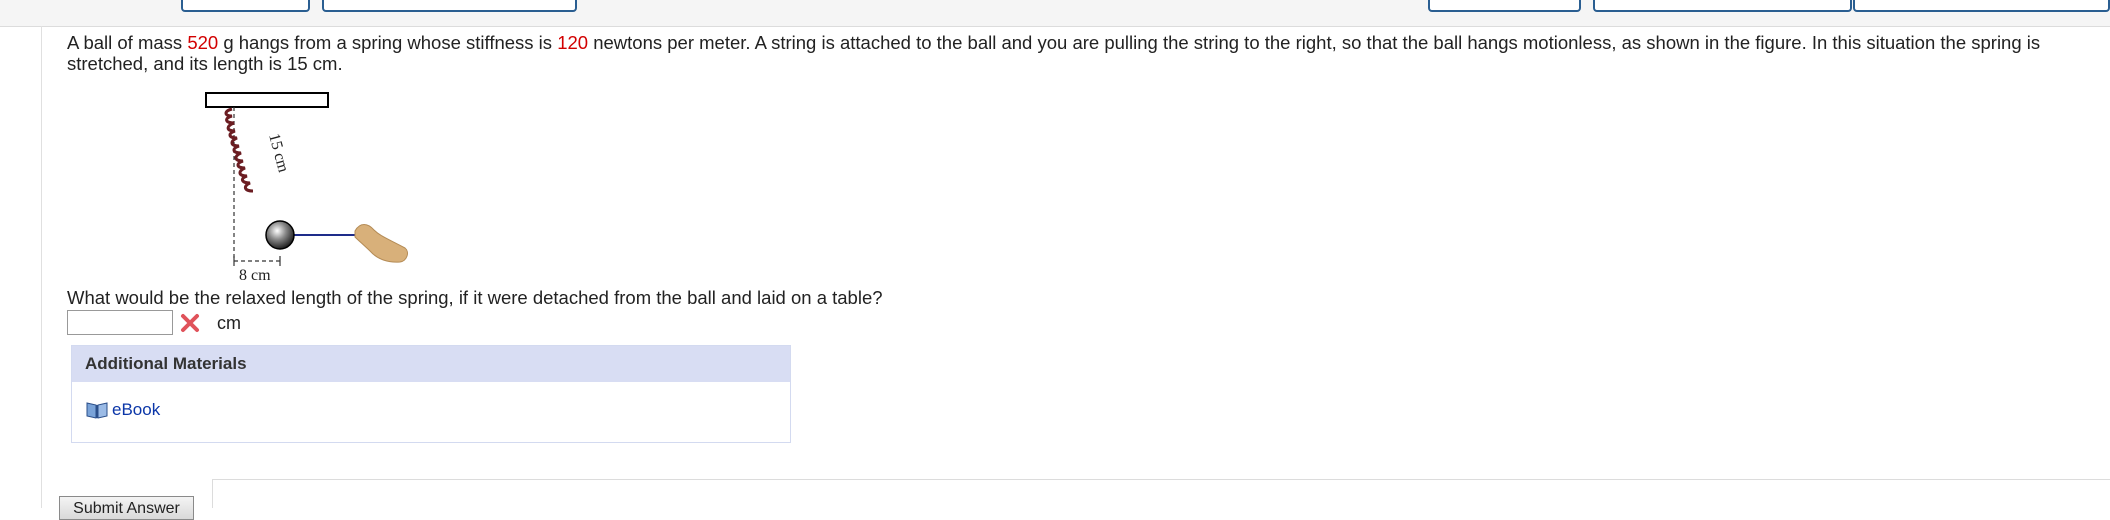 This screenshot has width=2110, height=520. I want to click on additional-materials-title: Additional Materials, so click(431, 364).